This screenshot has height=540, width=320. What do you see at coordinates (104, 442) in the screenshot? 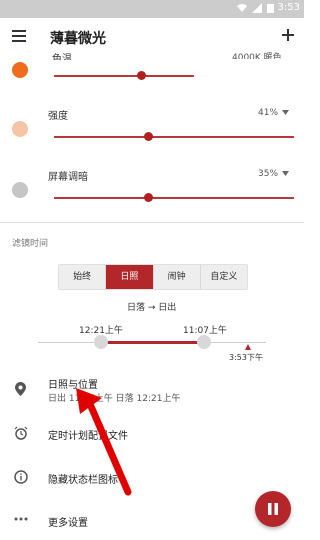
I see `annotation-arrow` at bounding box center [104, 442].